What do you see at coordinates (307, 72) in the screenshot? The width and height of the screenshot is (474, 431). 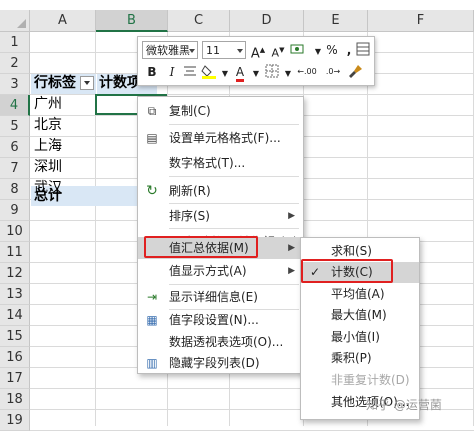 I see `increase-decimal-button: ←.00` at bounding box center [307, 72].